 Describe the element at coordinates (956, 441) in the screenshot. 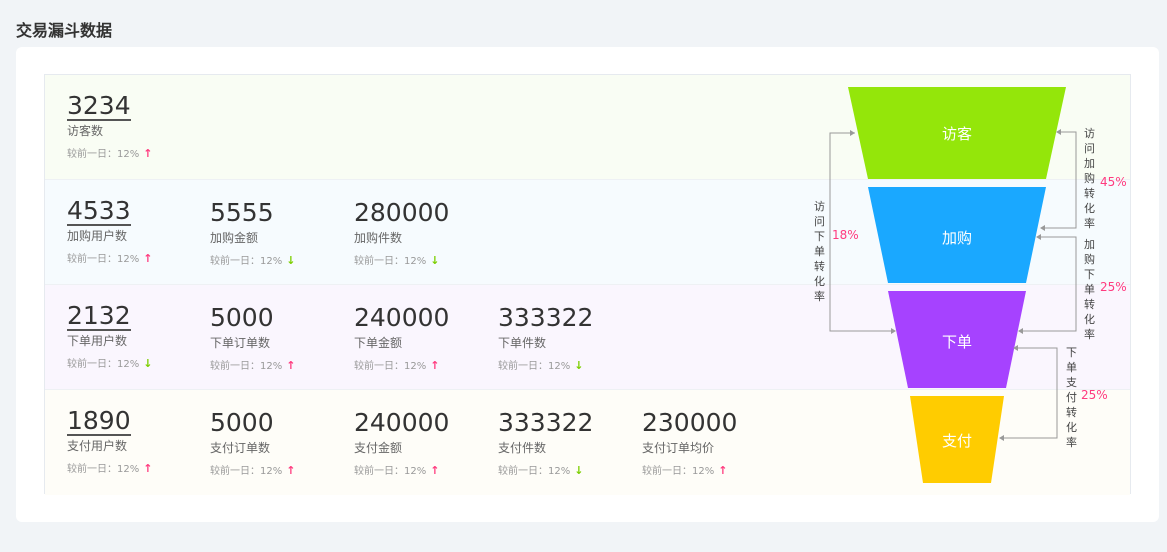

I see `stage-label-payment: 支付` at that location.